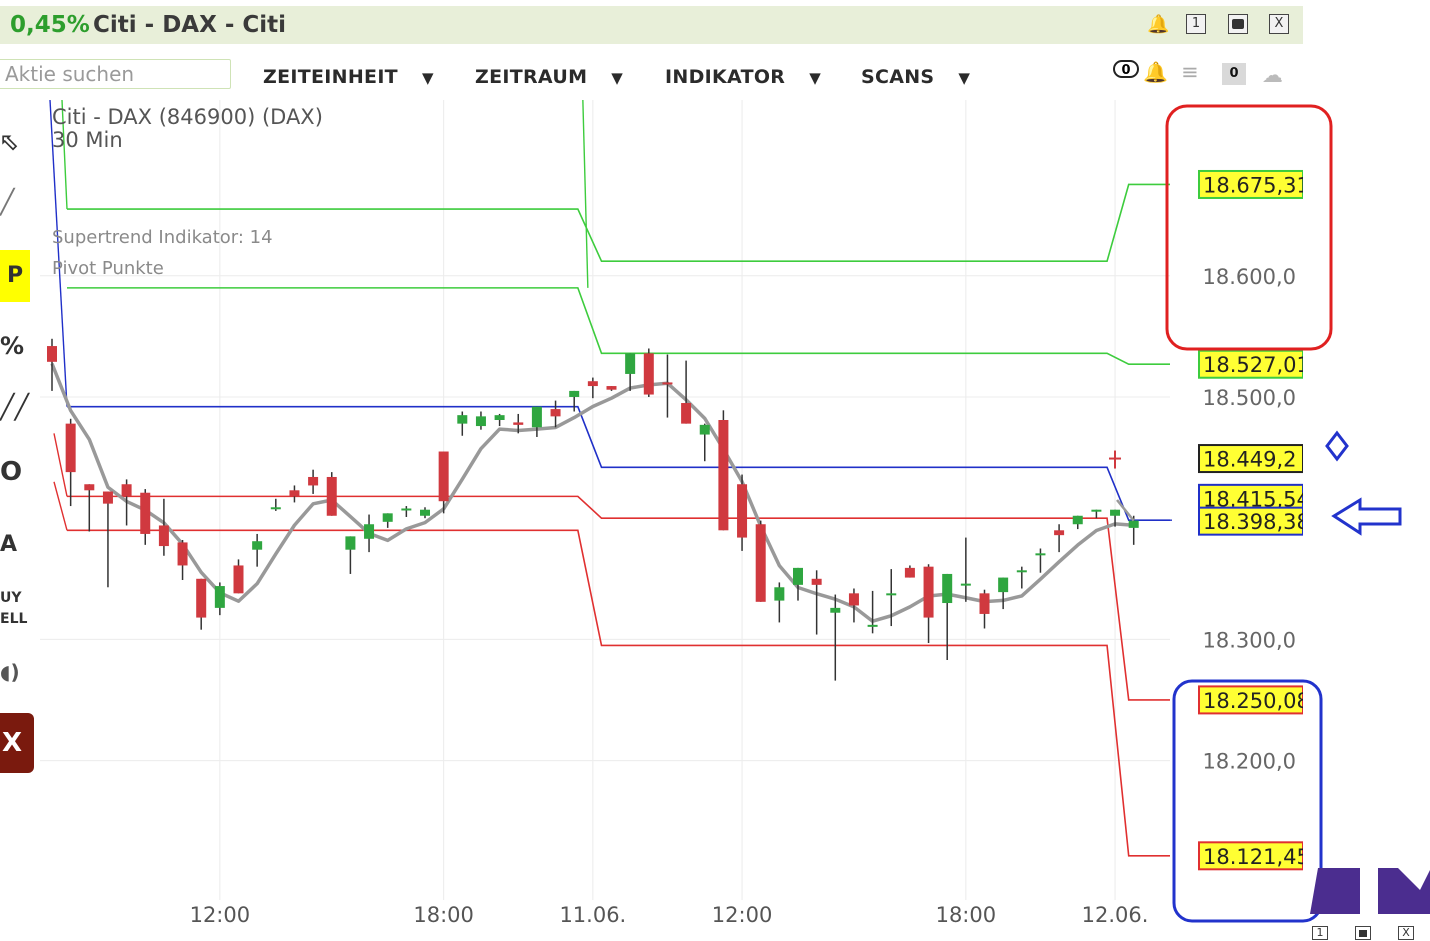 Image resolution: width=1430 pixels, height=941 pixels. I want to click on price-label: 18.527,01, so click(1254, 364).